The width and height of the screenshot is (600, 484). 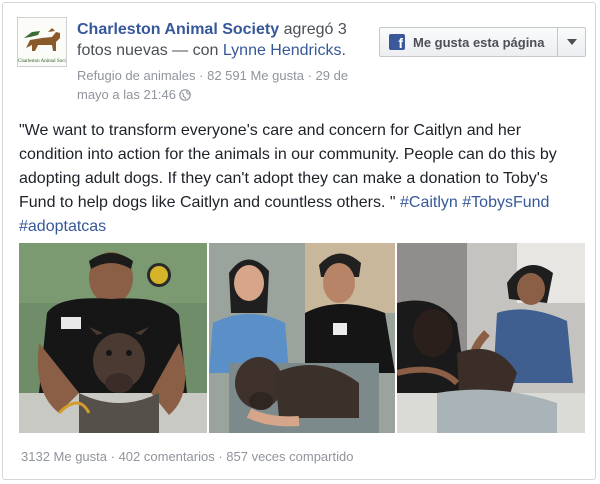 I want to click on photo-1-image, so click(x=113, y=338).